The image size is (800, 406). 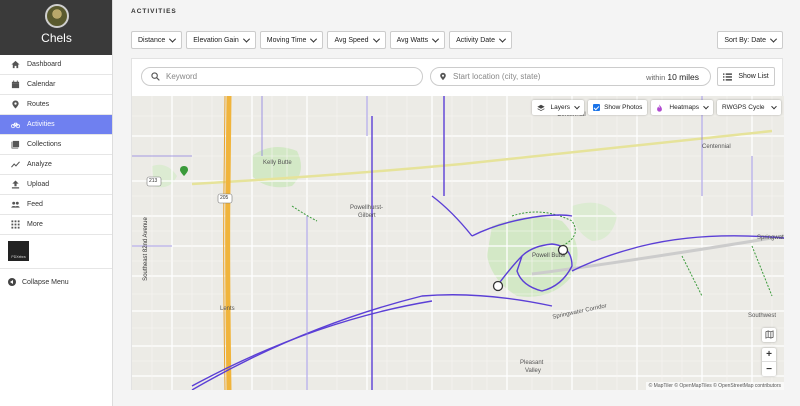 I want to click on show-photos-label: Show Photos, so click(x=623, y=107).